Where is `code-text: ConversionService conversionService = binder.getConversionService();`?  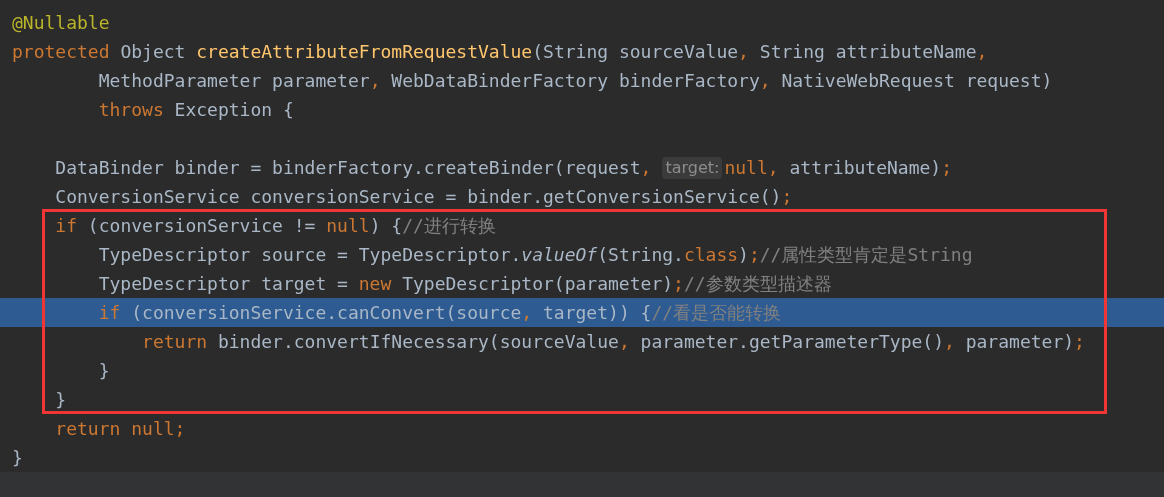
code-text: ConversionService conversionService = binder.getConversionService(); is located at coordinates (423, 196).